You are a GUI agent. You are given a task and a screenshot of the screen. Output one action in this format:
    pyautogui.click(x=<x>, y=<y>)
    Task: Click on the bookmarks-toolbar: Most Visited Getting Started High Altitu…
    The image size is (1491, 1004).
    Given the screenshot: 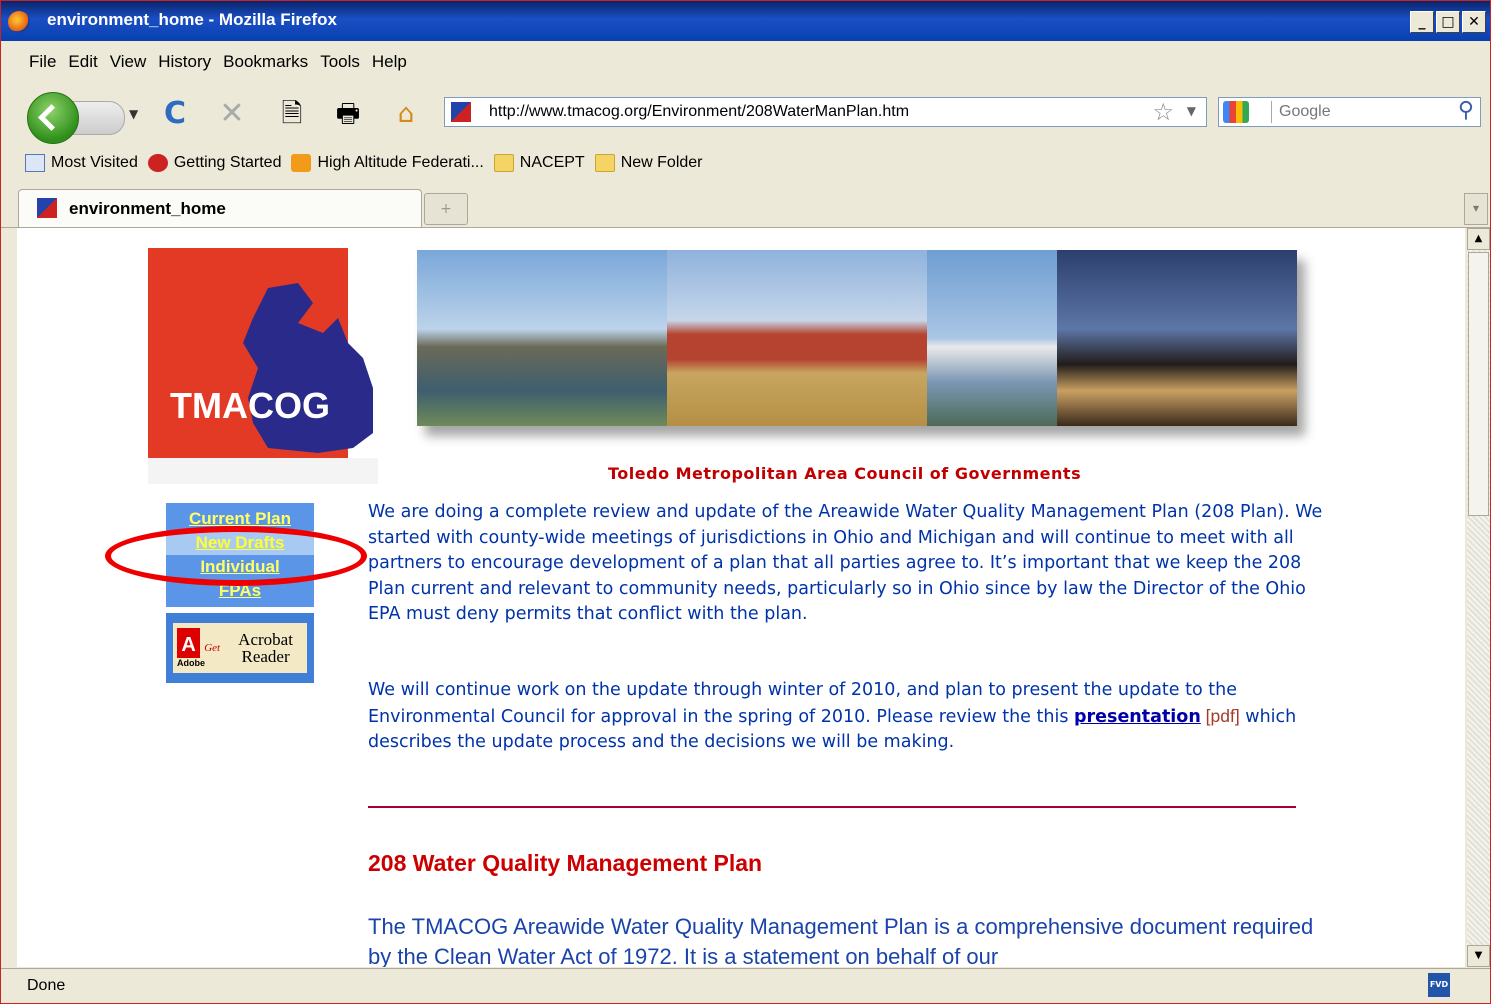 What is the action you would take?
    pyautogui.click(x=745, y=163)
    